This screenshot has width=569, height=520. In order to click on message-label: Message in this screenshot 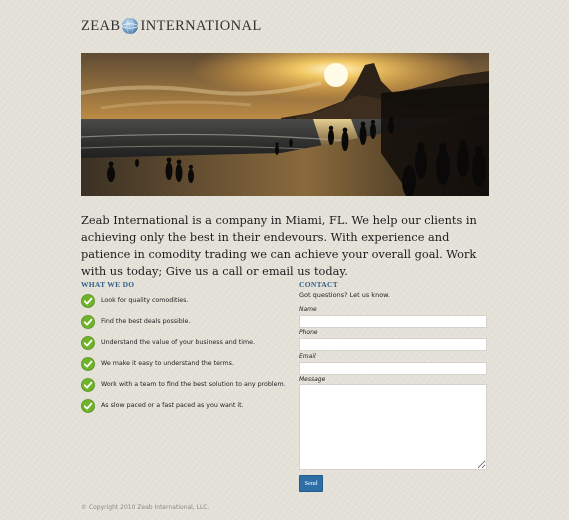, I will do `click(312, 379)`.